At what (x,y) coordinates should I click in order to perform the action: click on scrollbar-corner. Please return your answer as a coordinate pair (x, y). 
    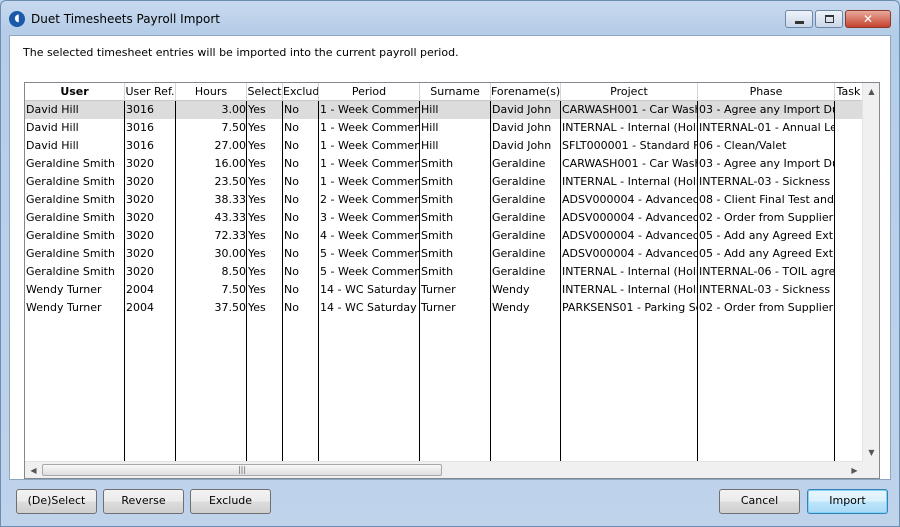
    Looking at the image, I should click on (870, 469).